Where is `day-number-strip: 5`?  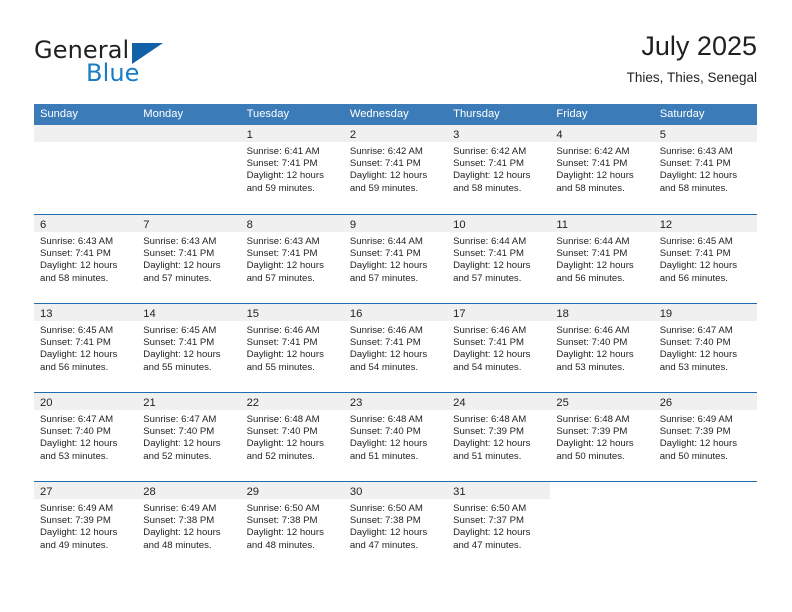 day-number-strip: 5 is located at coordinates (705, 133).